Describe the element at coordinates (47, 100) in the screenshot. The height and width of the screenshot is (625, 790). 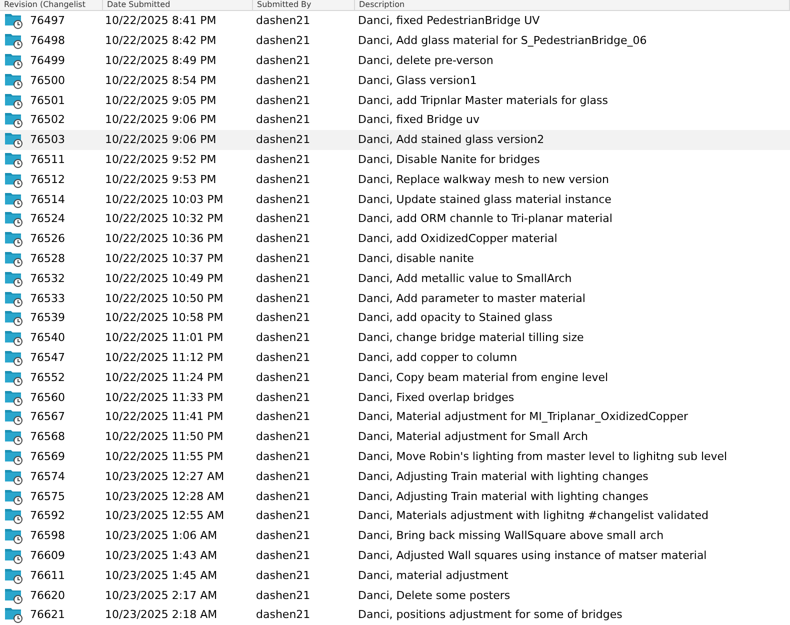
I see `revision-number: 76501` at that location.